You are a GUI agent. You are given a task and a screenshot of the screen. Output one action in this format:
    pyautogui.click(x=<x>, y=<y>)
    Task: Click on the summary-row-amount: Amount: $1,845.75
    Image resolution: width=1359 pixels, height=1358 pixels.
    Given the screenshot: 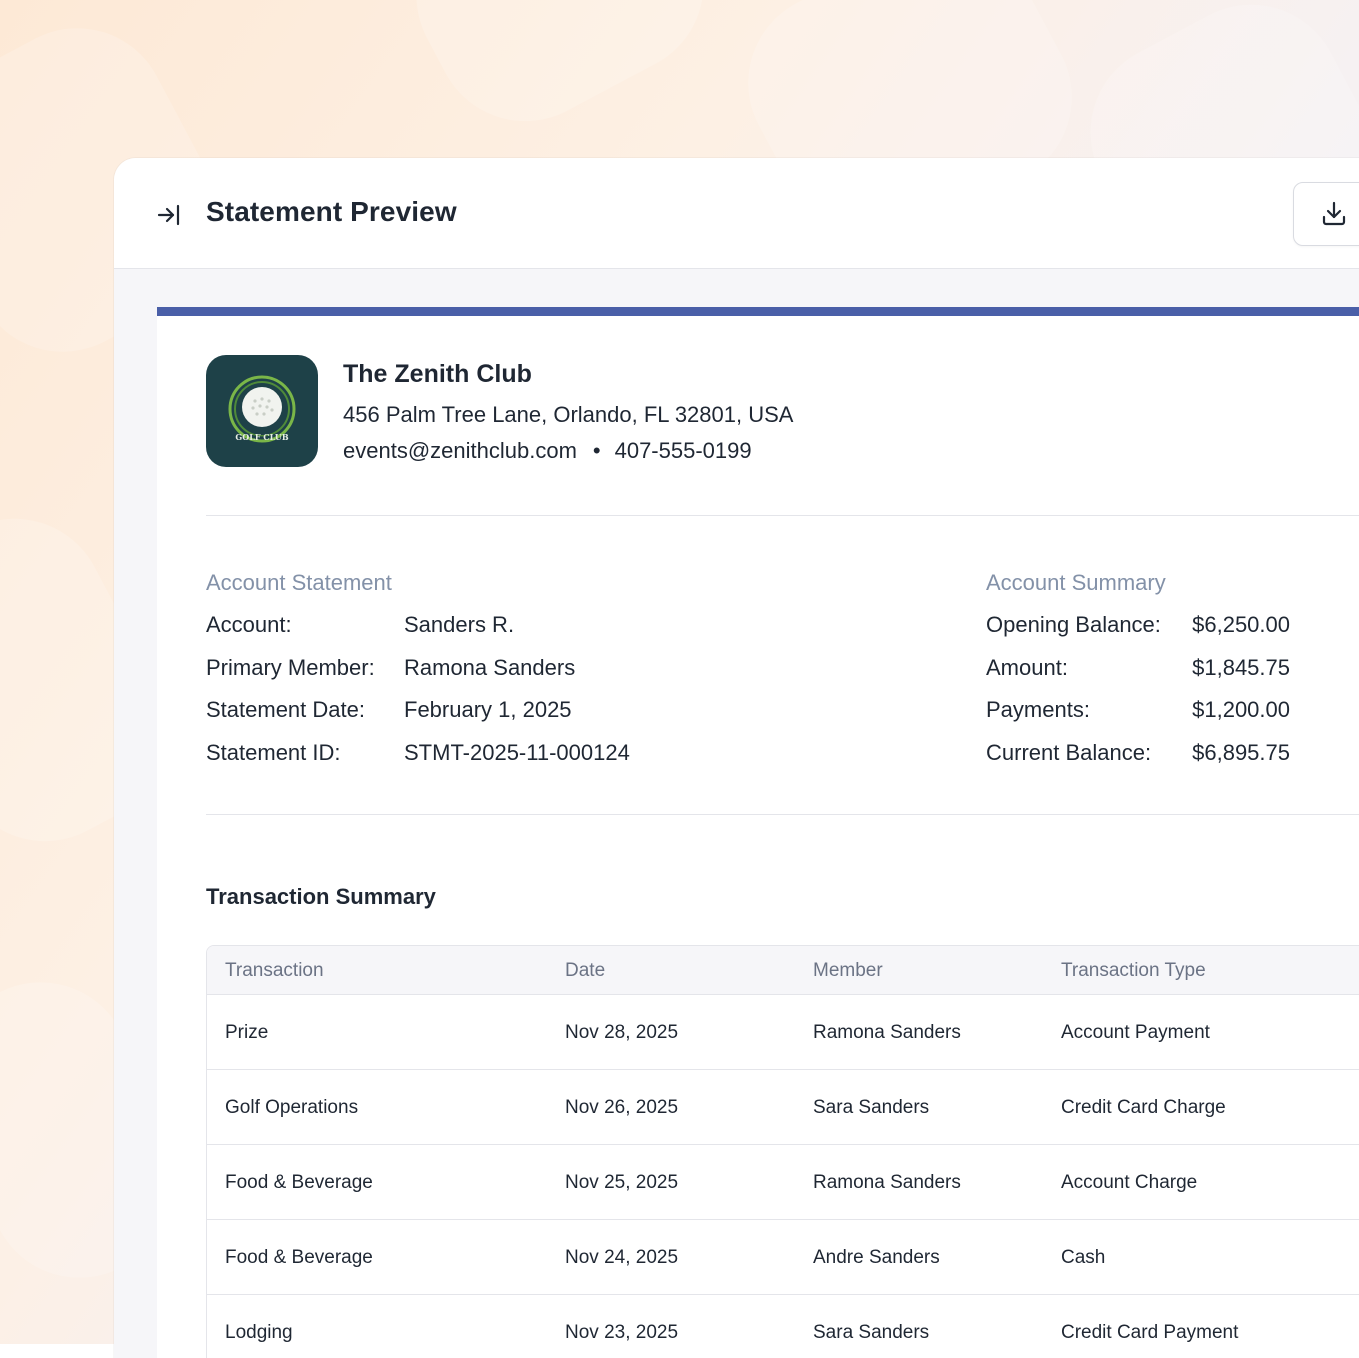 What is the action you would take?
    pyautogui.click(x=1138, y=670)
    